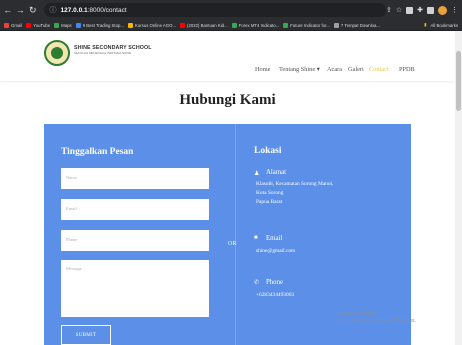 The height and width of the screenshot is (345, 462). What do you see at coordinates (299, 69) in the screenshot?
I see `menu-item: Tentang Shine ▾` at bounding box center [299, 69].